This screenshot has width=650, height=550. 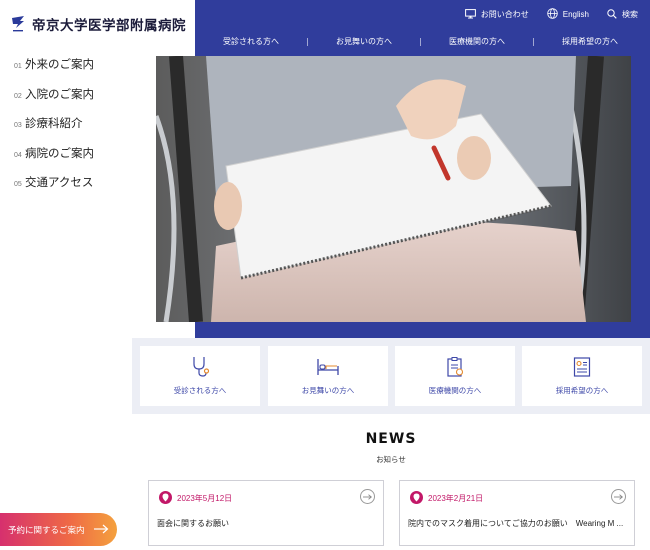 What do you see at coordinates (54, 124) in the screenshot?
I see `sidebar-item-label: 診療科紹介` at bounding box center [54, 124].